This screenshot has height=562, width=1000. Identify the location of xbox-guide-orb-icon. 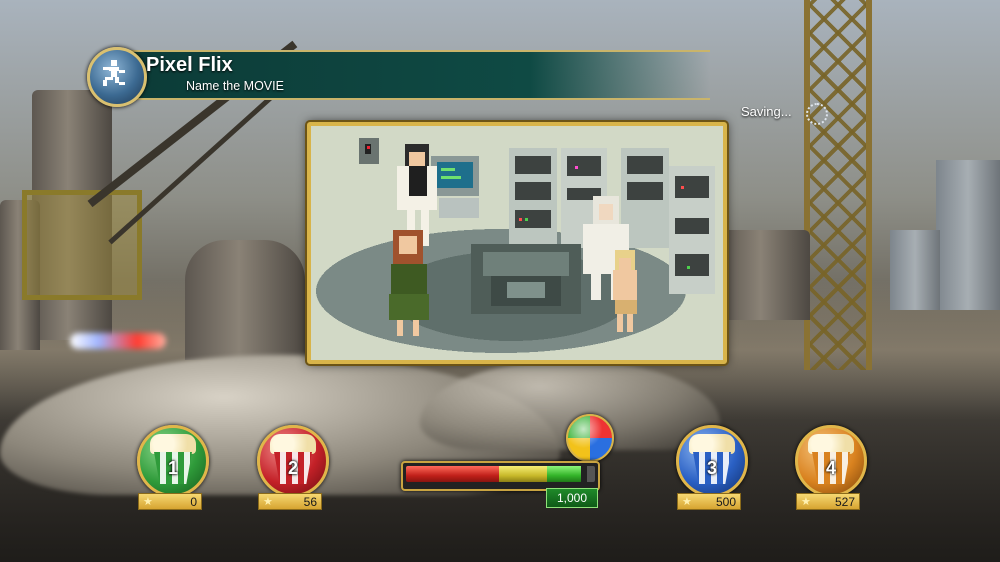
(590, 438).